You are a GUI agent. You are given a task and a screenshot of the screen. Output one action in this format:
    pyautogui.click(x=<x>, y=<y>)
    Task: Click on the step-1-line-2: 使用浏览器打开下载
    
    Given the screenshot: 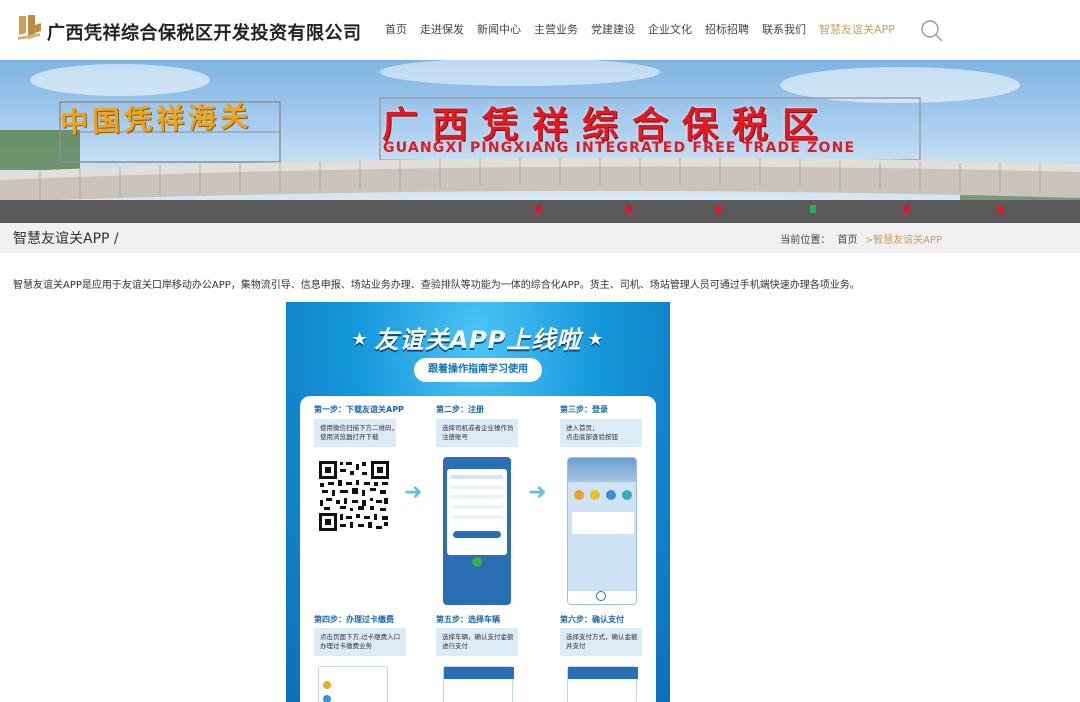 What is the action you would take?
    pyautogui.click(x=349, y=437)
    